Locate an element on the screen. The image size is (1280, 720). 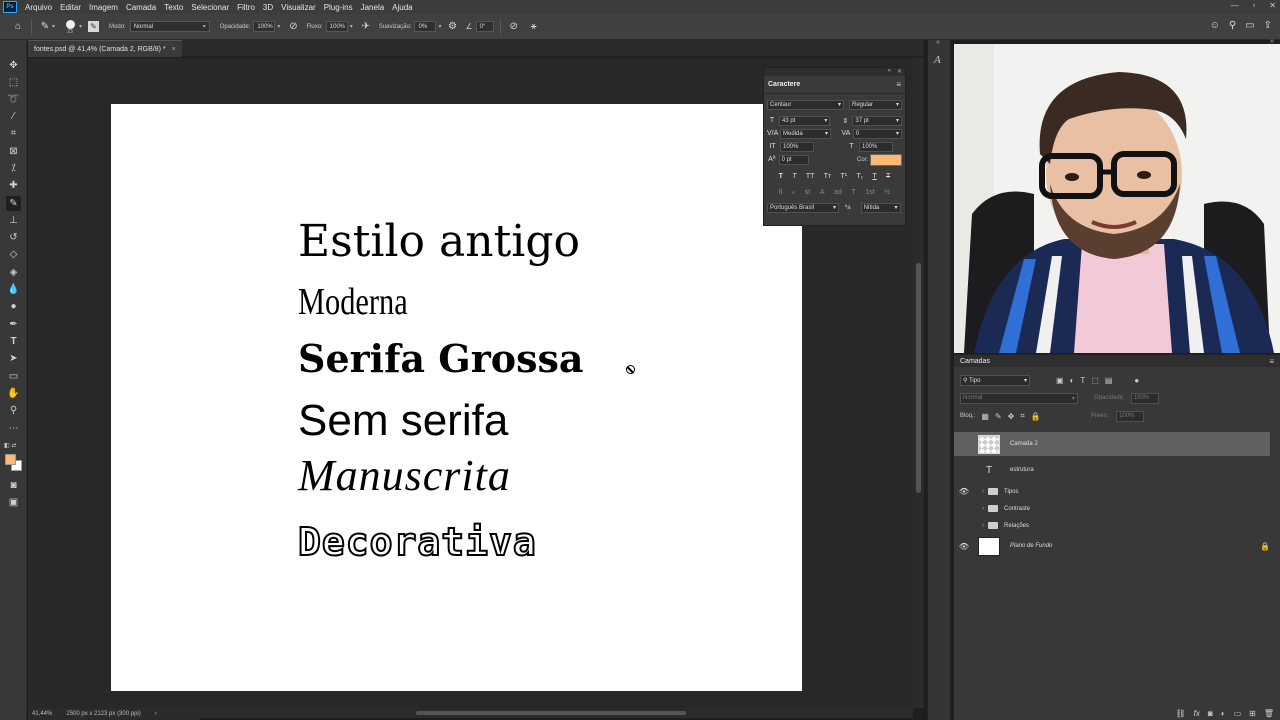
menu-texto: Texto is located at coordinates (173, 7).